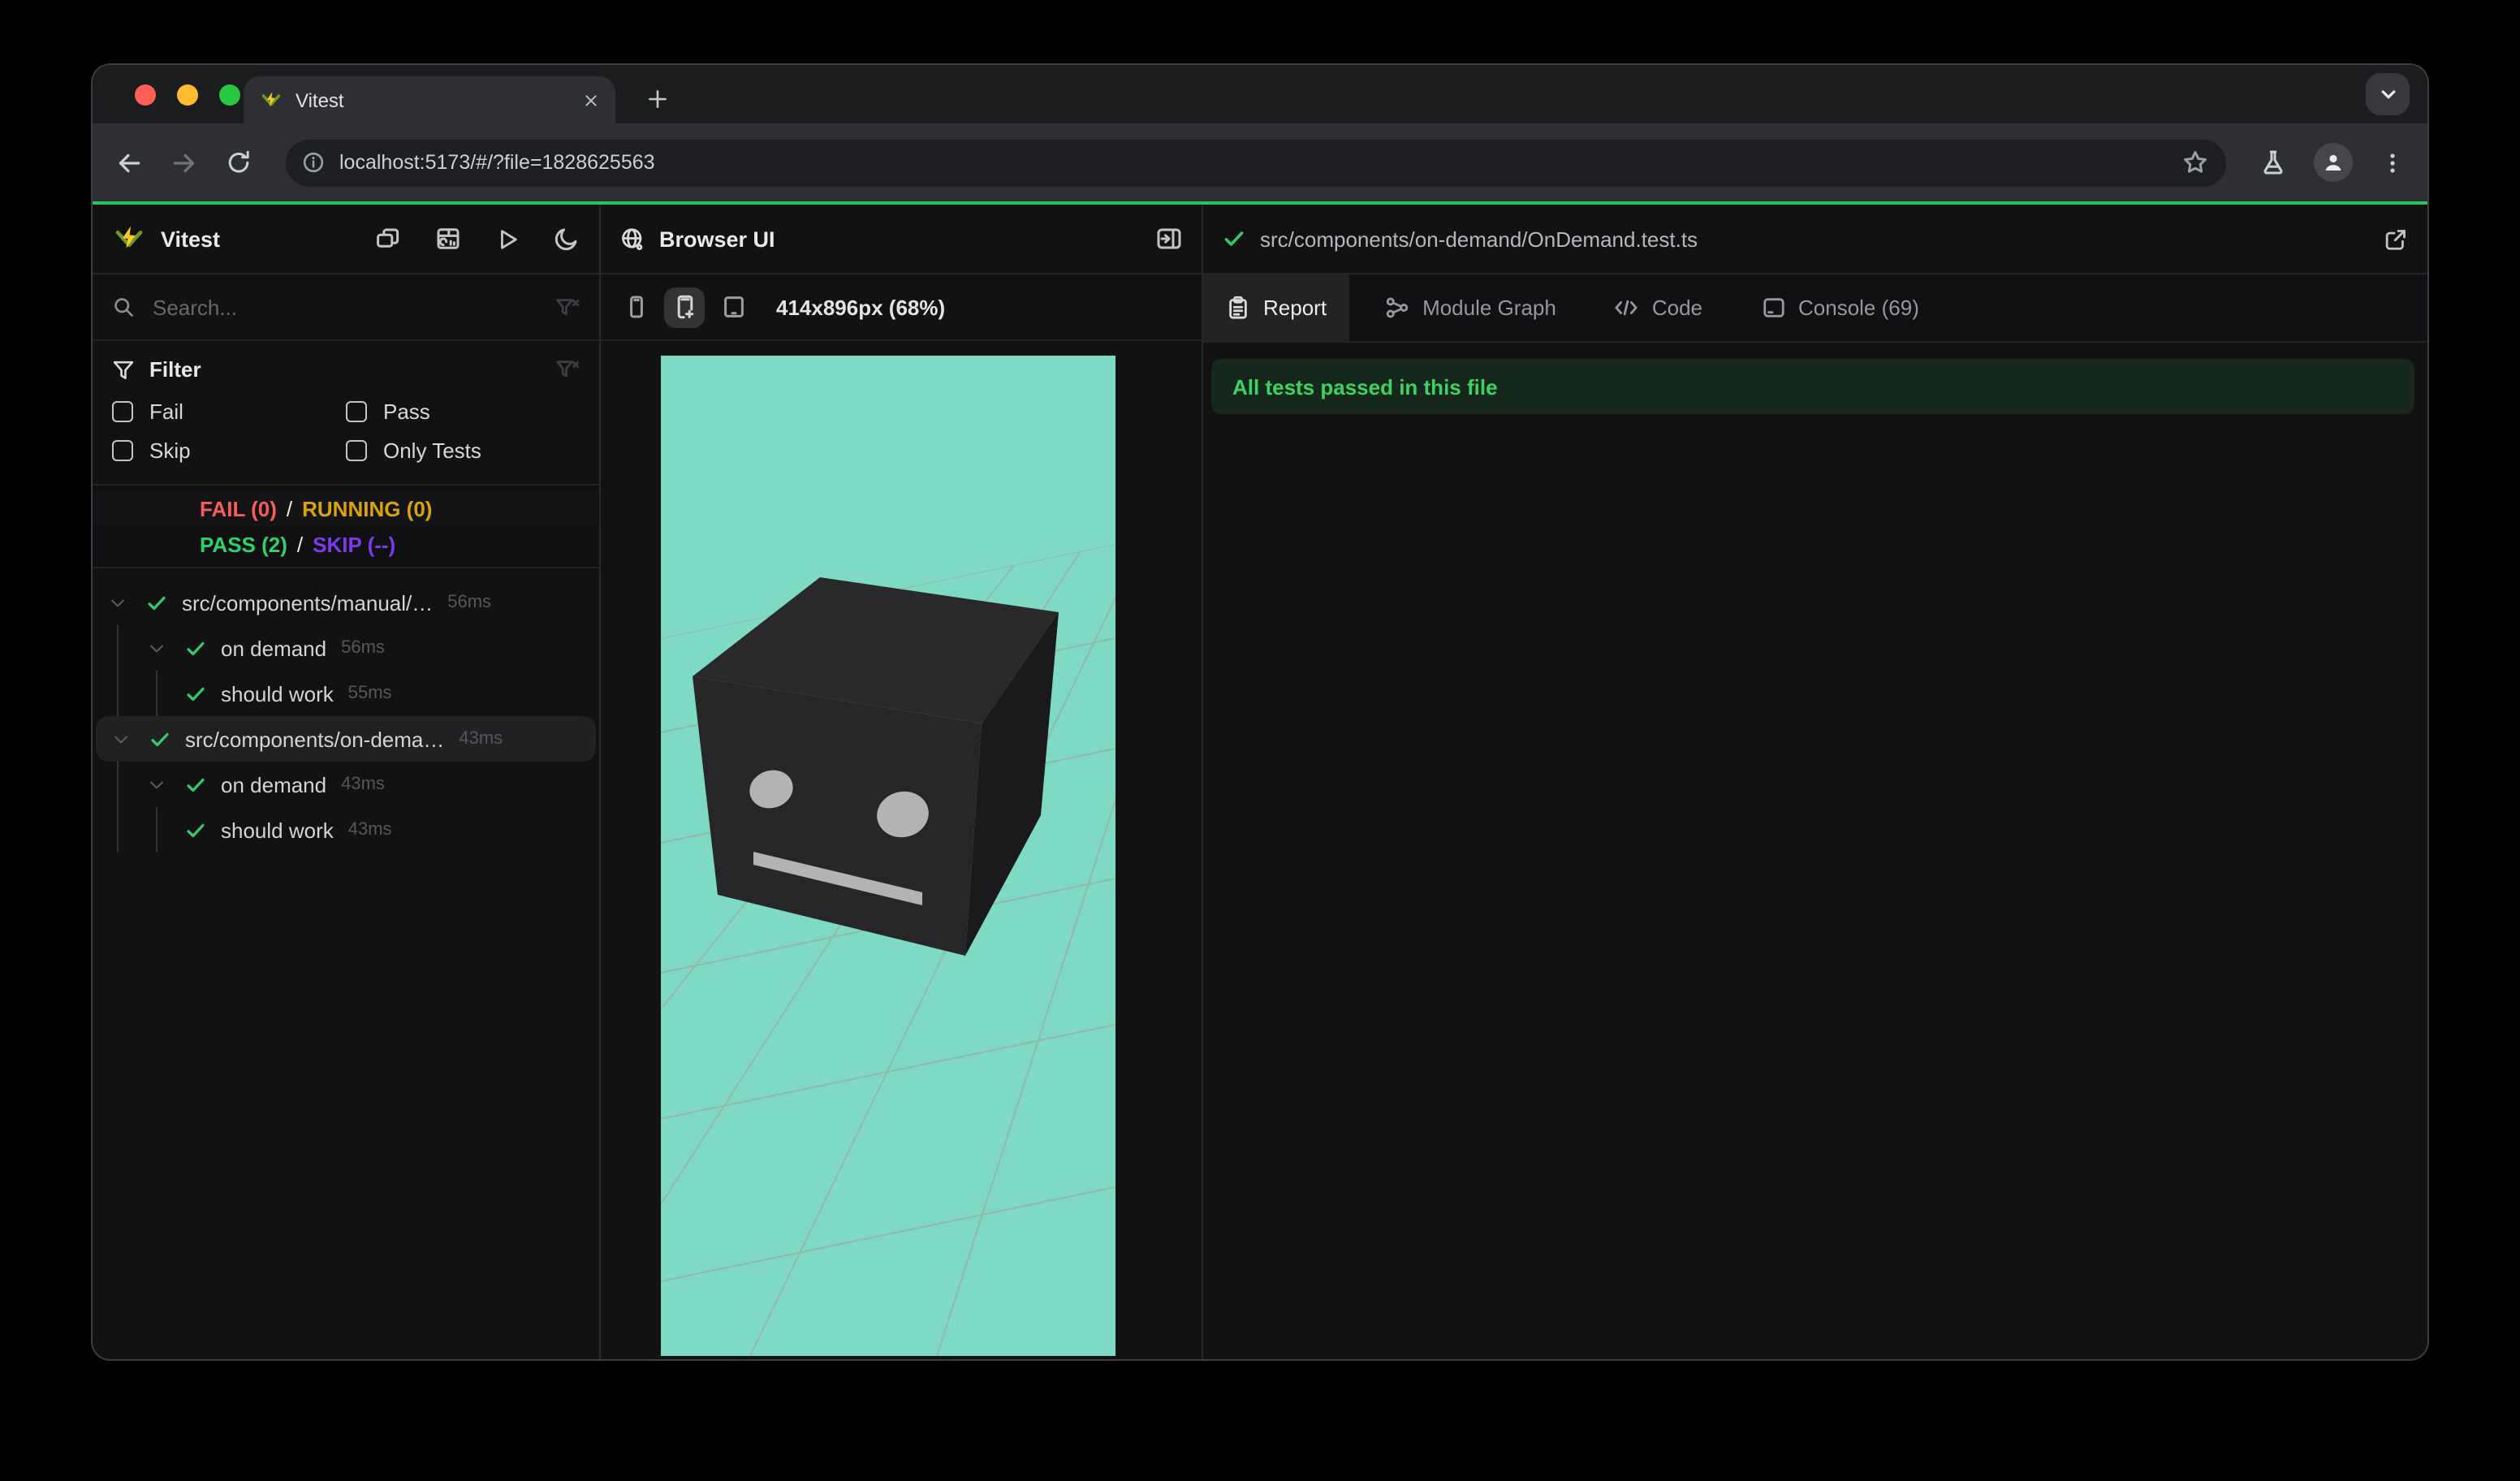 This screenshot has height=1481, width=2520. What do you see at coordinates (123, 369) in the screenshot?
I see `funnel-icon` at bounding box center [123, 369].